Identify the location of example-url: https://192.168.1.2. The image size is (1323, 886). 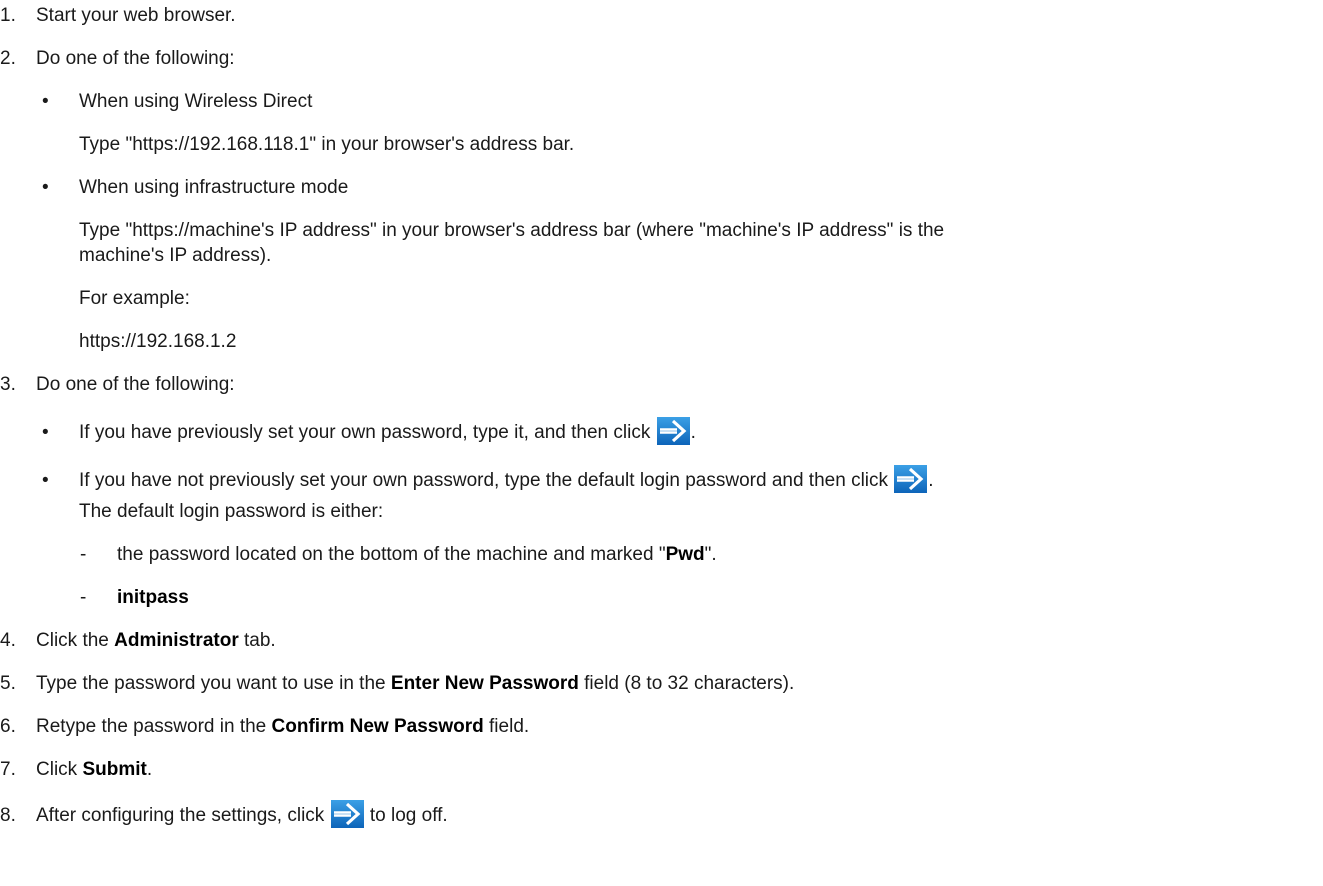
(158, 341).